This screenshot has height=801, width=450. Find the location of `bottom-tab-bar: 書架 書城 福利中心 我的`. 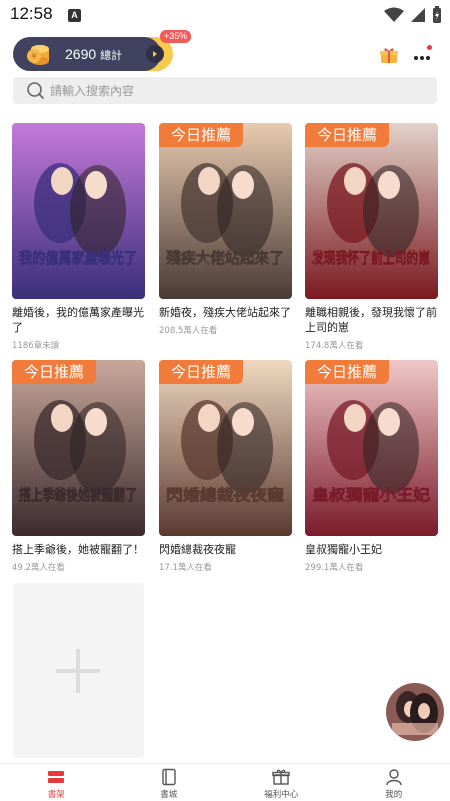

bottom-tab-bar: 書架 書城 福利中心 我的 is located at coordinates (225, 782).